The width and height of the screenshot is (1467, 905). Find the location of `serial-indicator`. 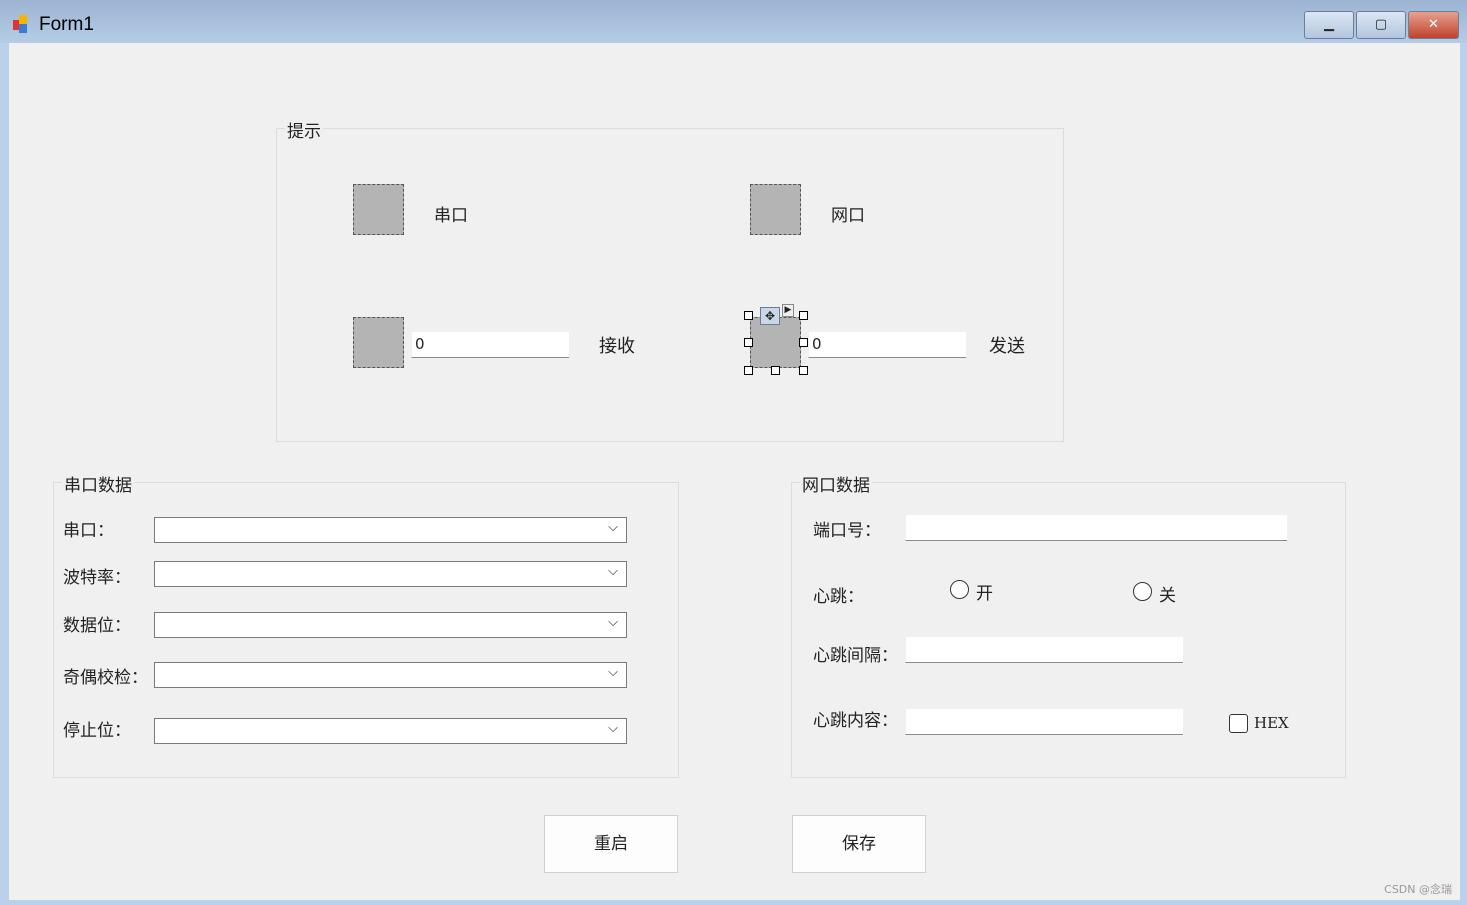

serial-indicator is located at coordinates (378, 209).